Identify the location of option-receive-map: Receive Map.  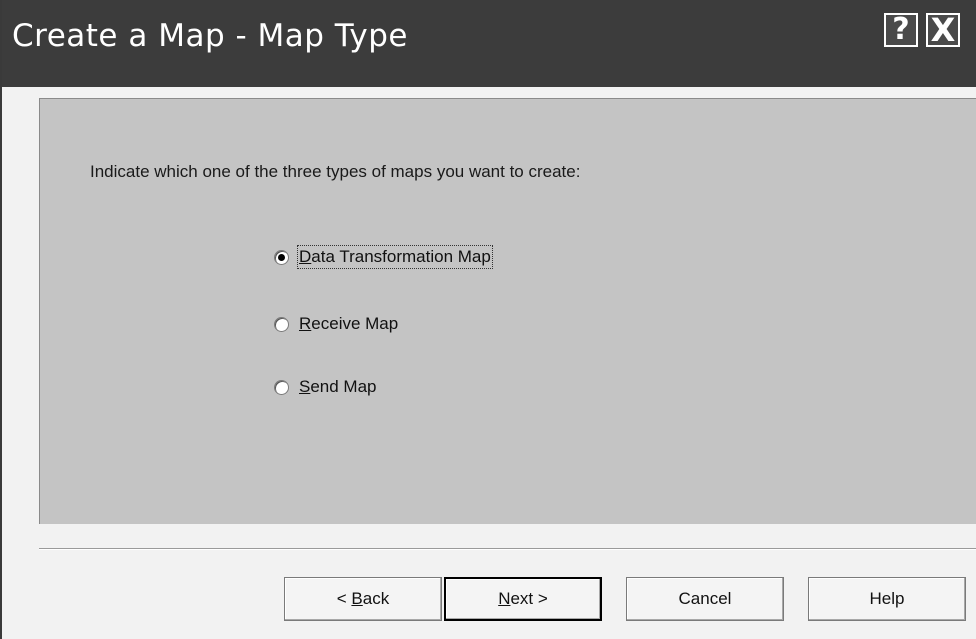
(336, 324).